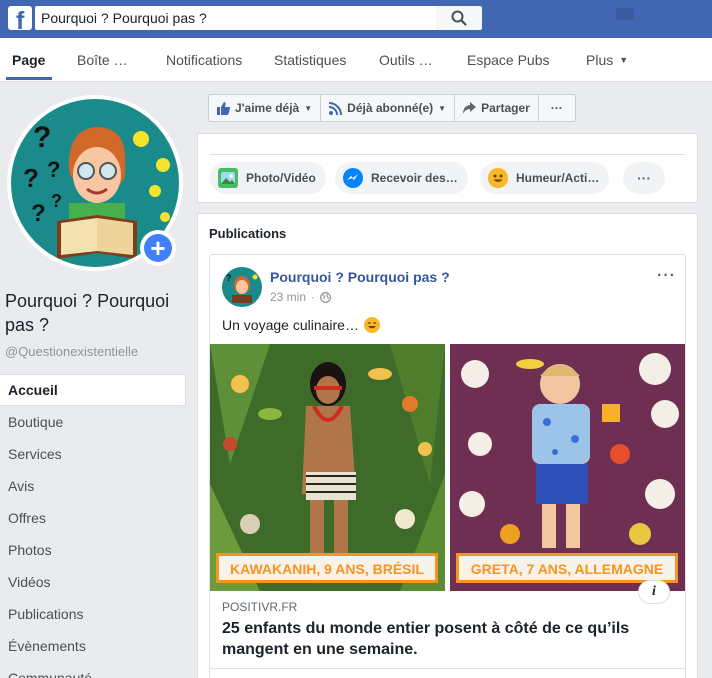 This screenshot has height=678, width=712. I want to click on share-button-label: Partager, so click(505, 108).